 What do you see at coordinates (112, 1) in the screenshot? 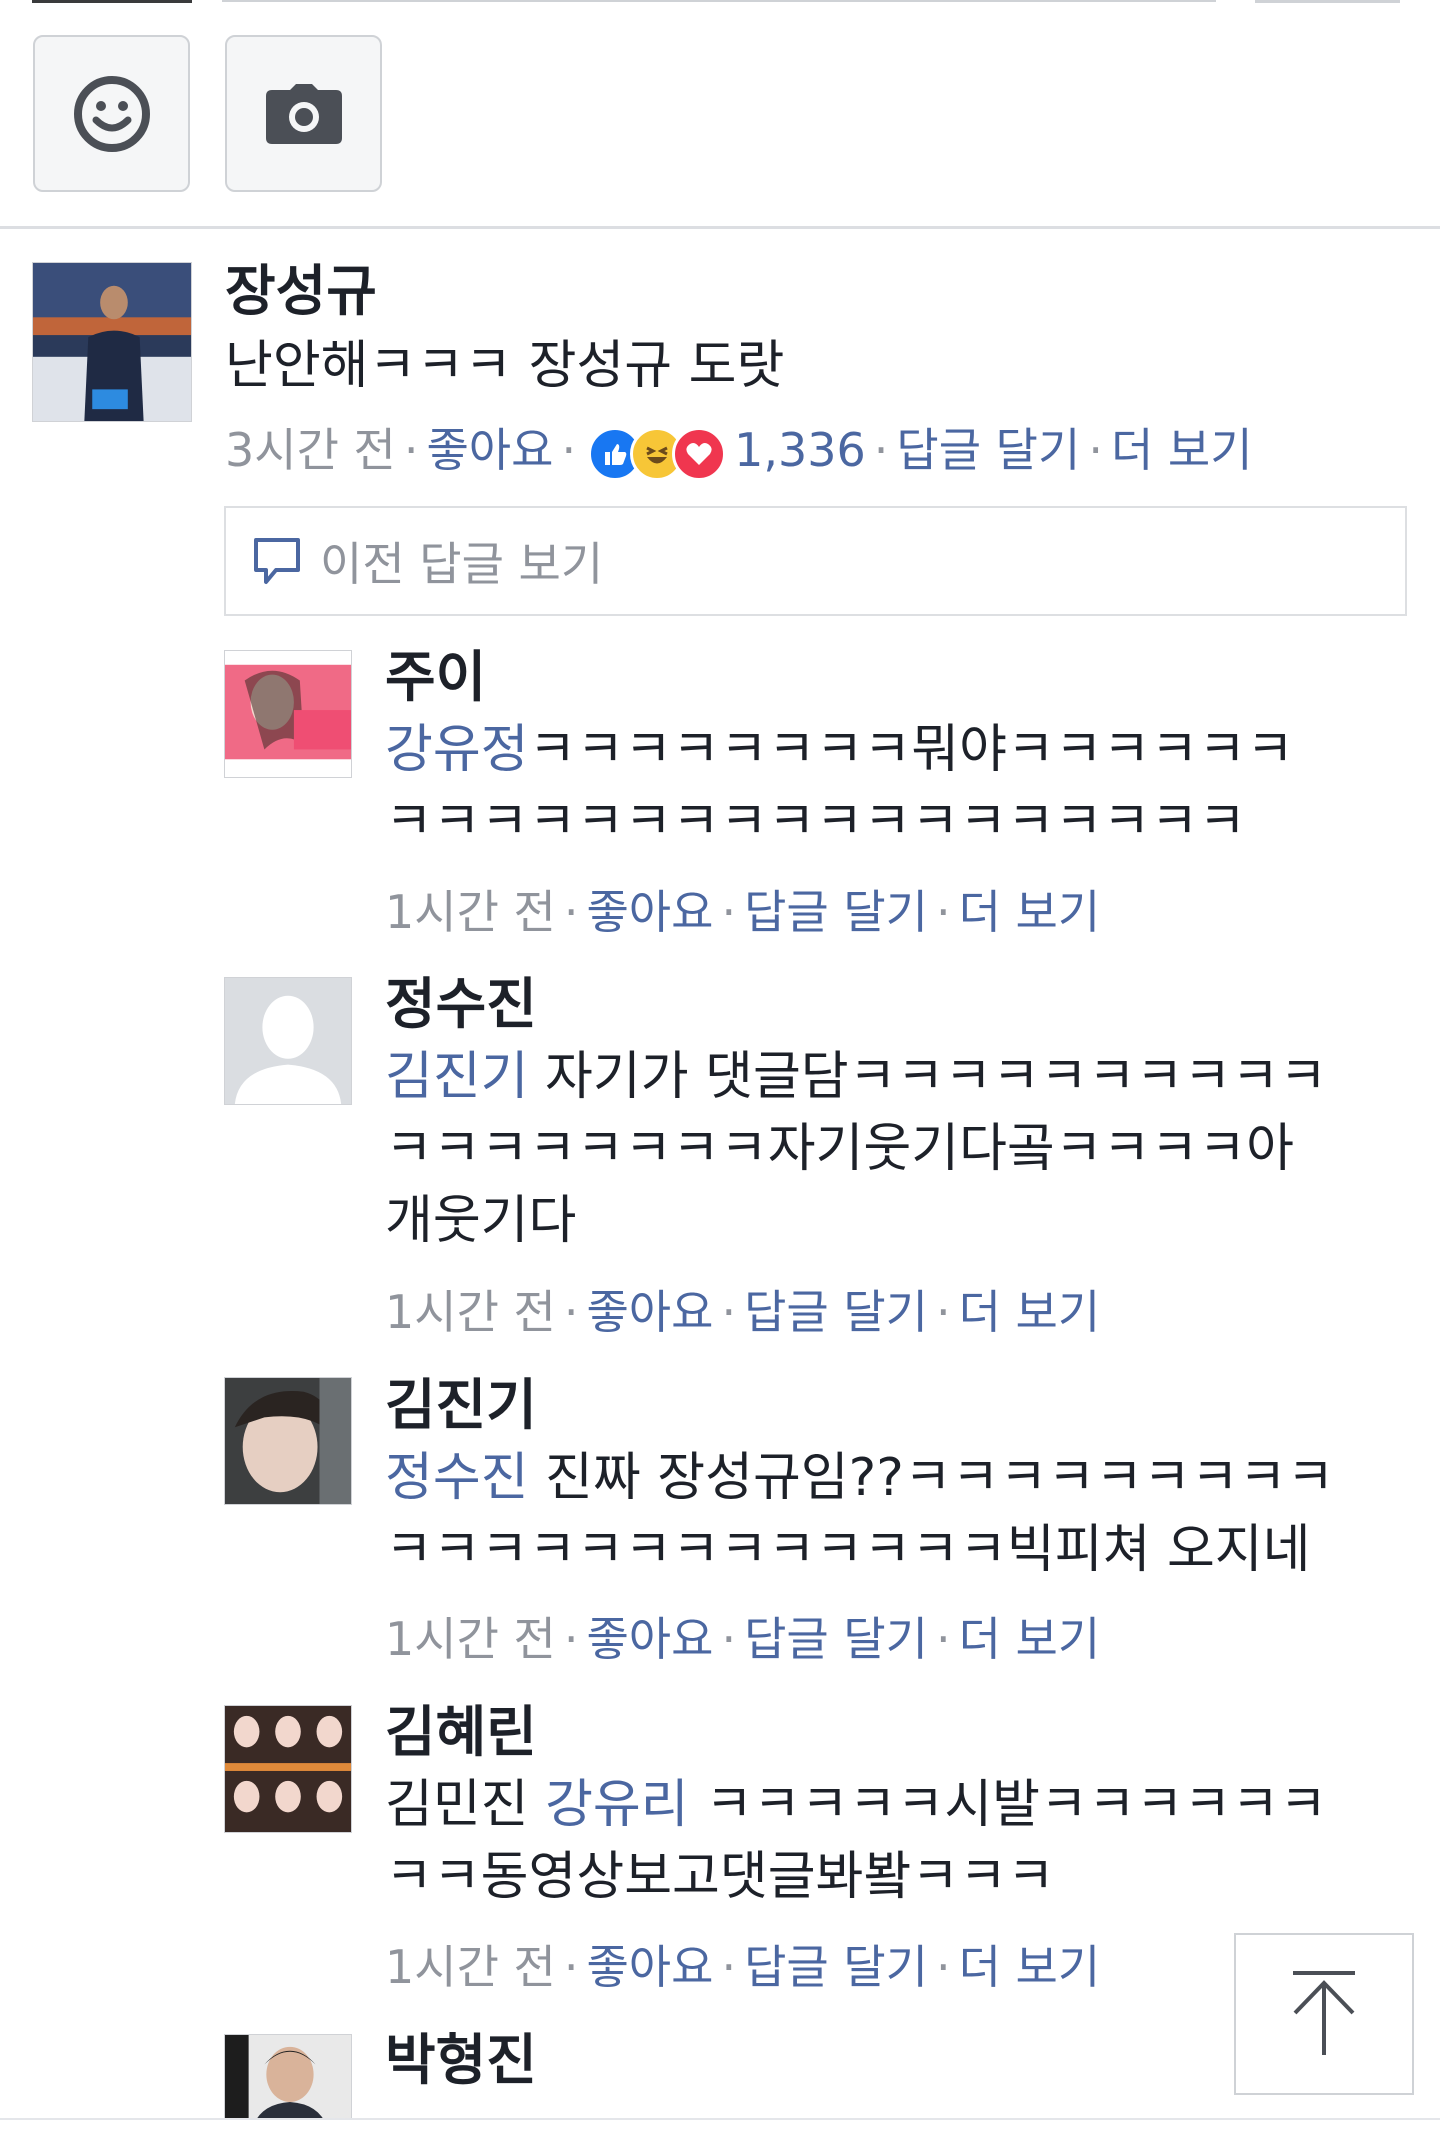
I see `divider` at bounding box center [112, 1].